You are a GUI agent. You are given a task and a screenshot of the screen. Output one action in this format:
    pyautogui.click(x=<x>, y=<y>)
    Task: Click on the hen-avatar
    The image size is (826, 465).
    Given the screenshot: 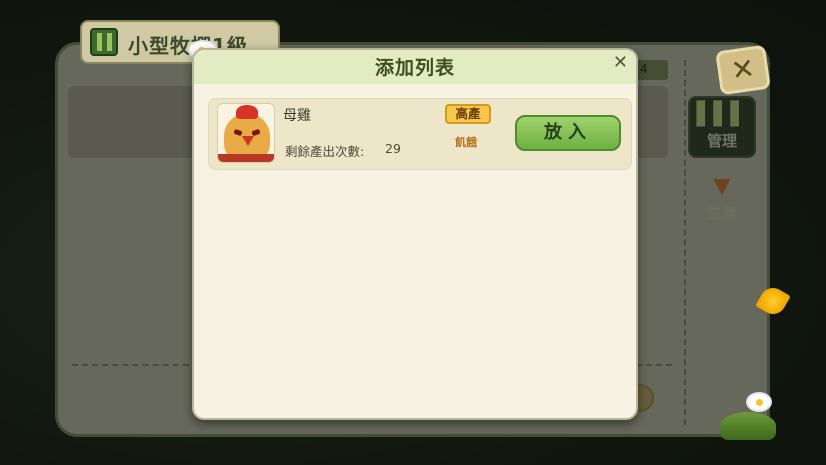 What is the action you would take?
    pyautogui.click(x=246, y=133)
    